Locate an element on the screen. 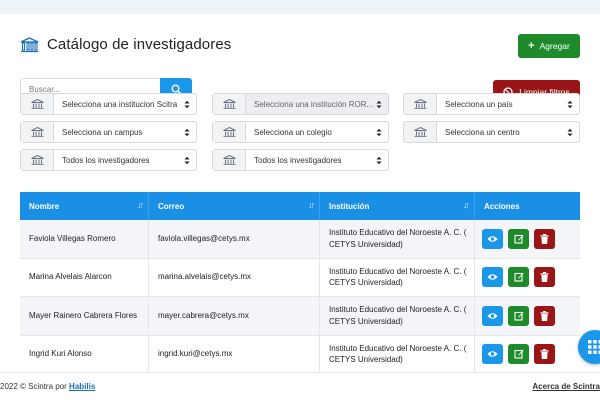 The image size is (600, 400). filter-select-value: Selecciona un país is located at coordinates (508, 104).